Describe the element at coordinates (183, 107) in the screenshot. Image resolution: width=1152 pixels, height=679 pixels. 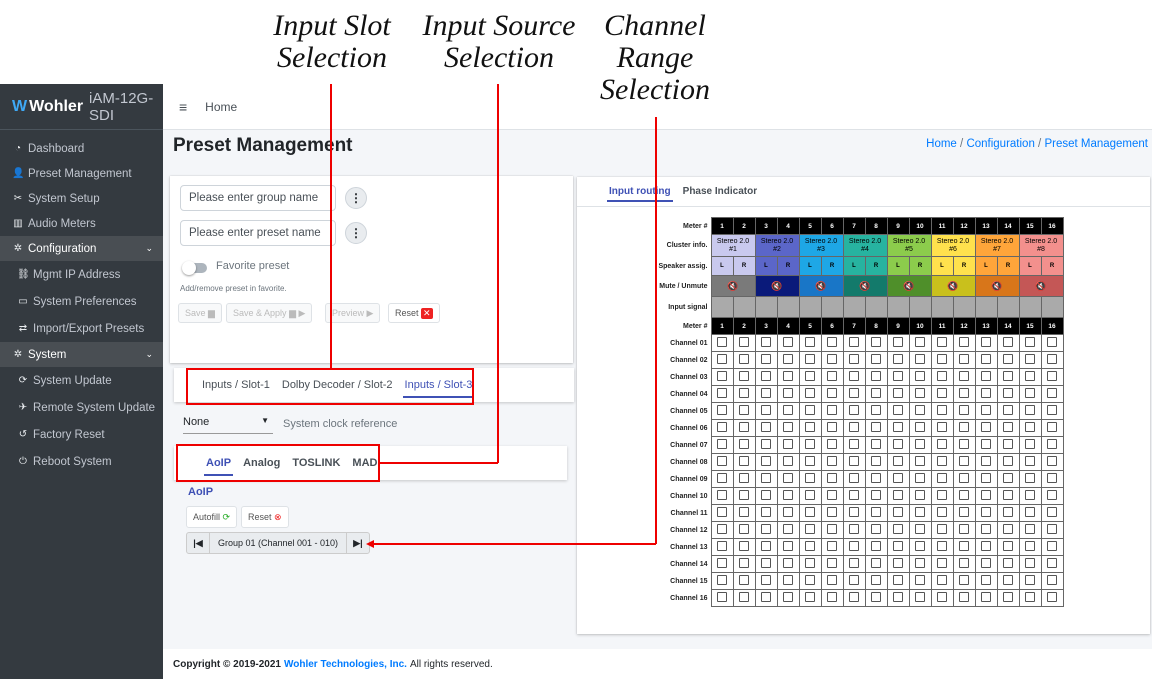
I see `hamburger-icon: ≡` at that location.